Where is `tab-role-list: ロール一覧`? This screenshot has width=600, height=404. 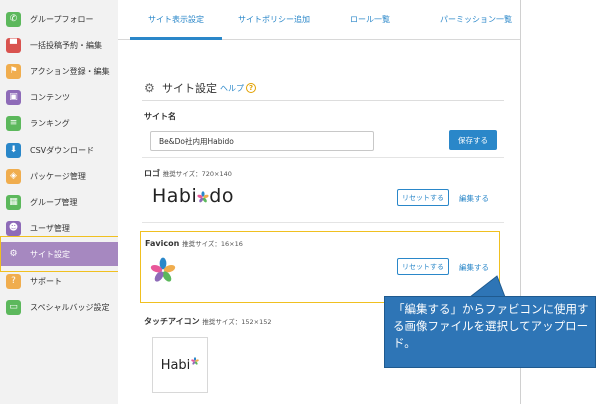 tab-role-list: ロール一覧 is located at coordinates (370, 19).